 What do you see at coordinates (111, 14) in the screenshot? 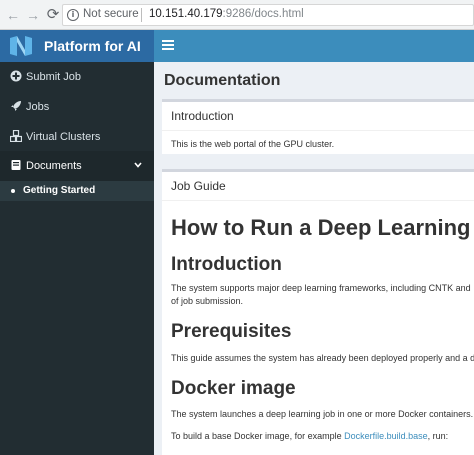
I see `security-label: Not secure` at bounding box center [111, 14].